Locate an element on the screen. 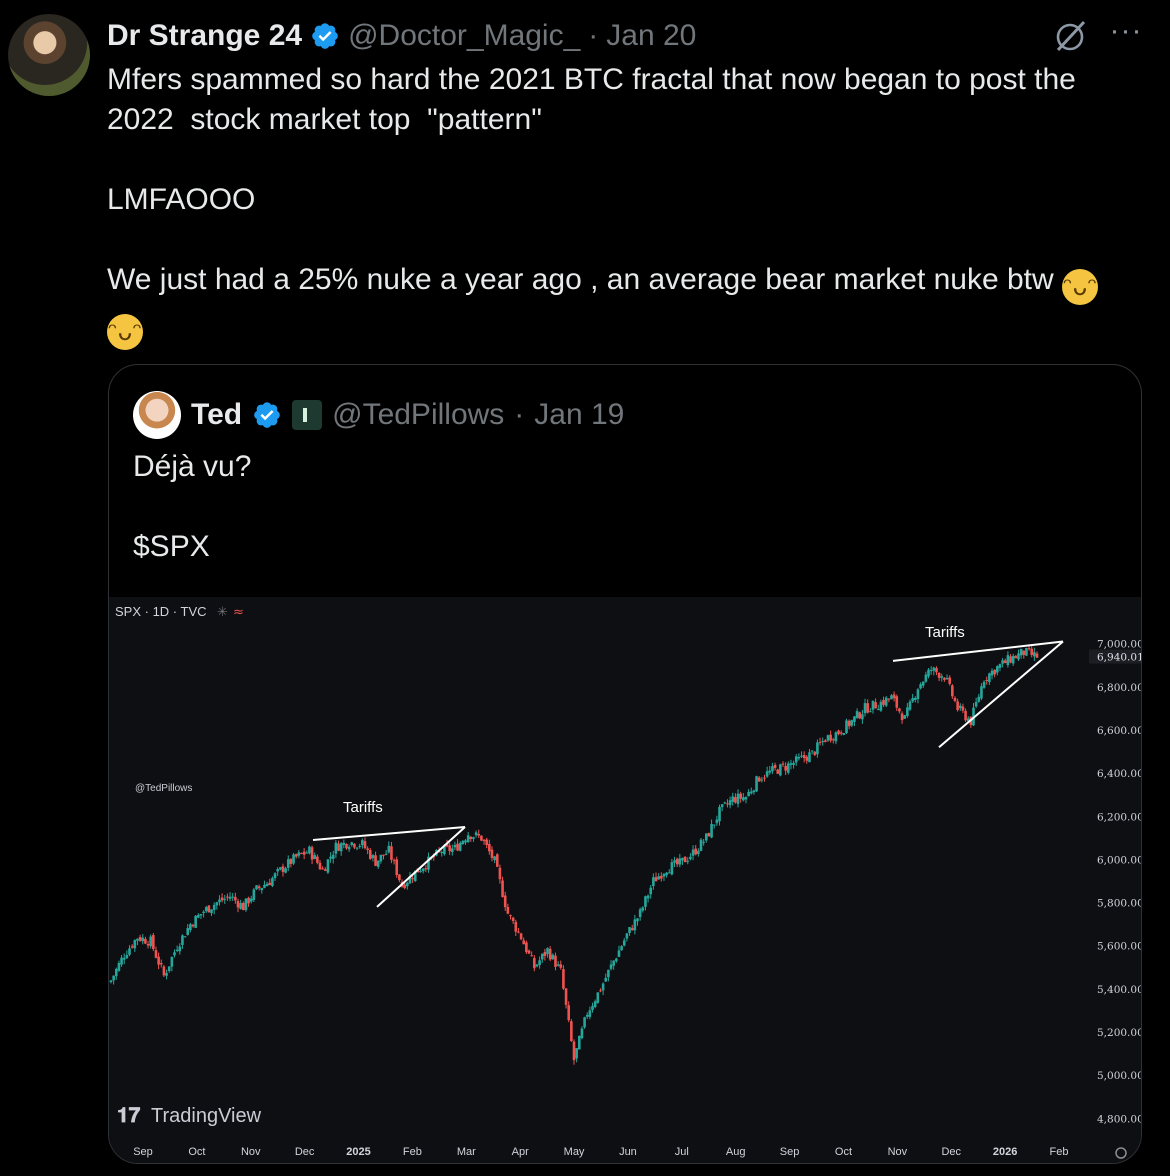 The height and width of the screenshot is (1176, 1170). tweet-paragraph: LMFAOOO is located at coordinates (181, 199).